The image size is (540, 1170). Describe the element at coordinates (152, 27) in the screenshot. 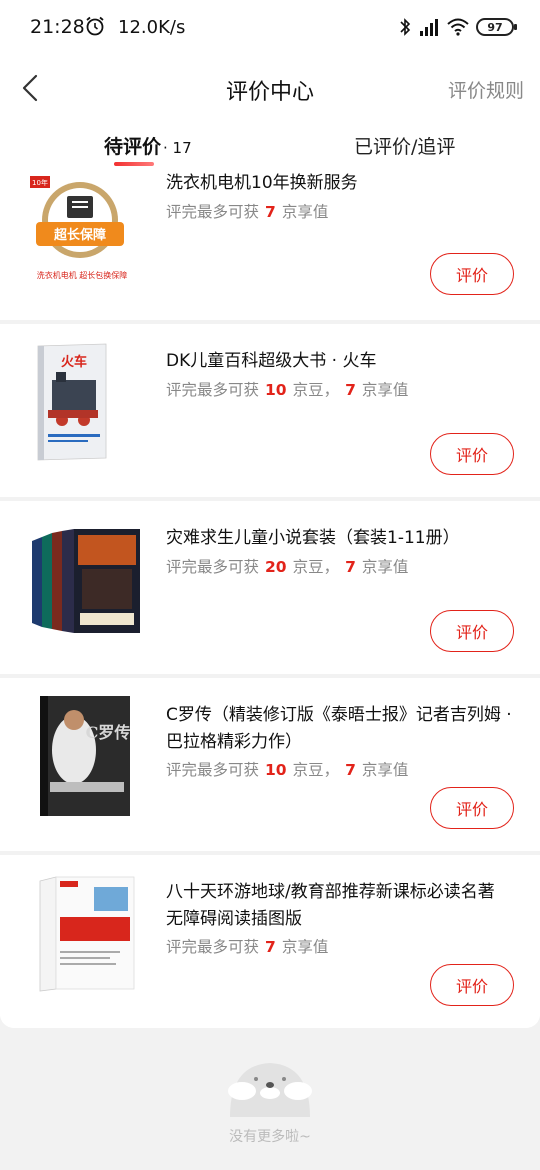

I see `network-speed: 12.0K/s` at that location.